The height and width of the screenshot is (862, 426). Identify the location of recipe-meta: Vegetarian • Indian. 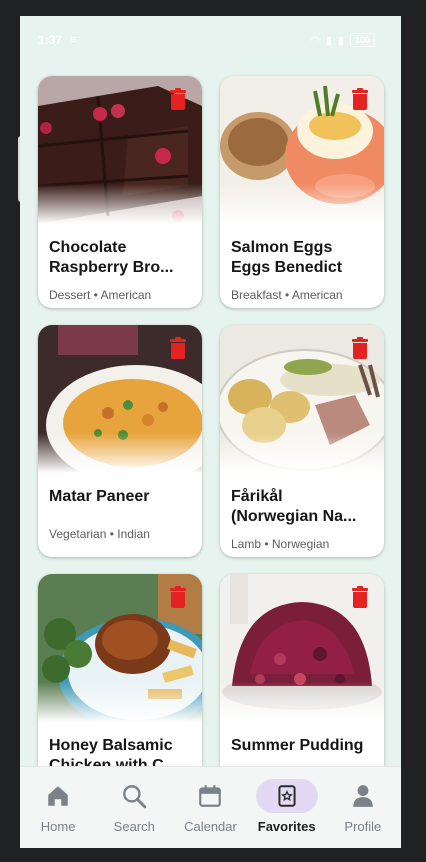
(99, 534).